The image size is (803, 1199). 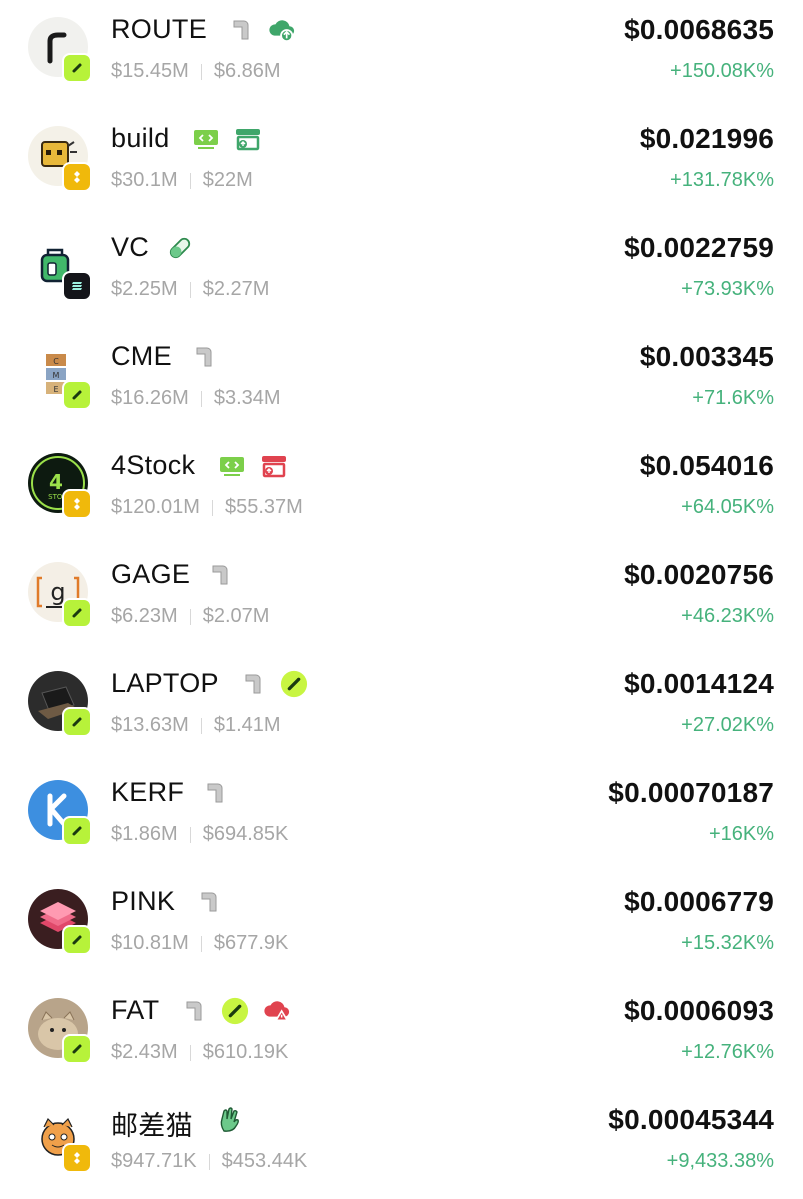 I want to click on liquidity: $55.37M, so click(x=263, y=507).